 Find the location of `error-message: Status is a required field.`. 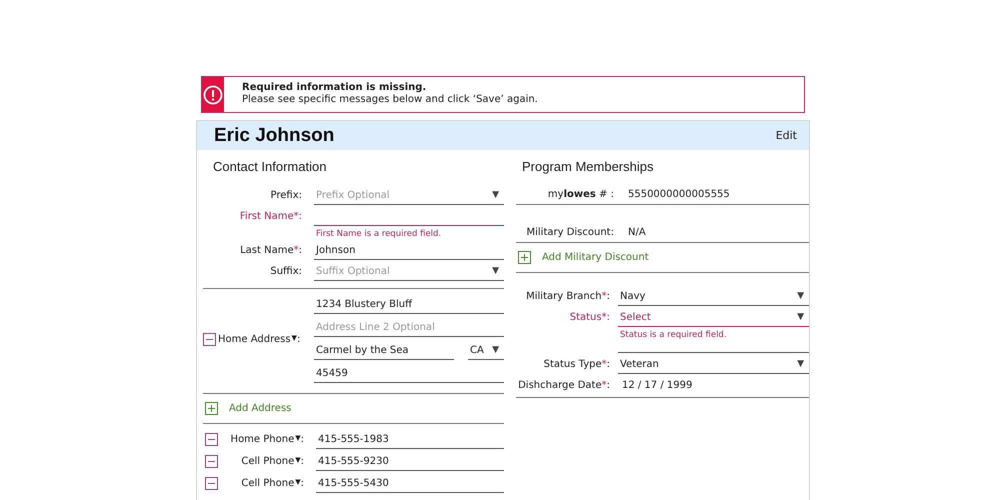

error-message: Status is a required field. is located at coordinates (713, 340).